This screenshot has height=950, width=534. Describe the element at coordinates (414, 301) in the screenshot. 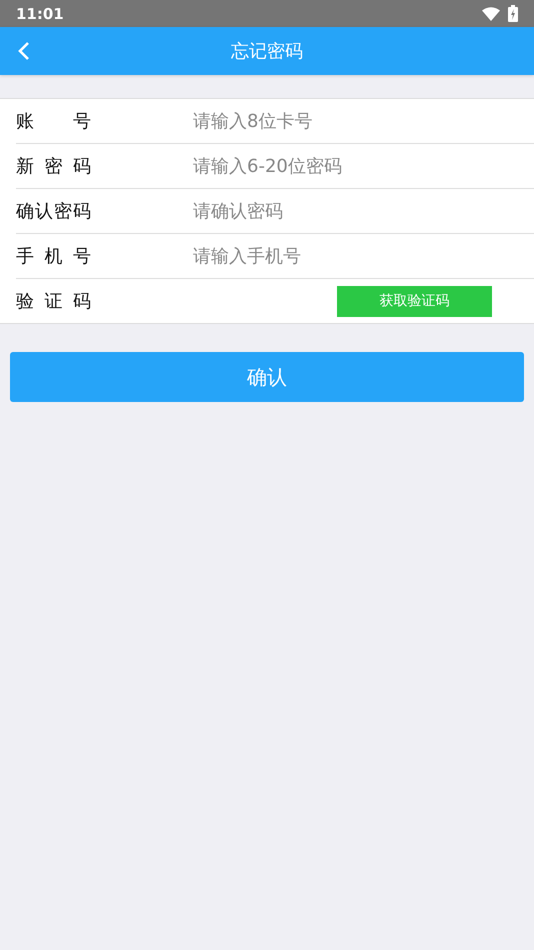

I see `get-code-button: 获取验证码` at that location.